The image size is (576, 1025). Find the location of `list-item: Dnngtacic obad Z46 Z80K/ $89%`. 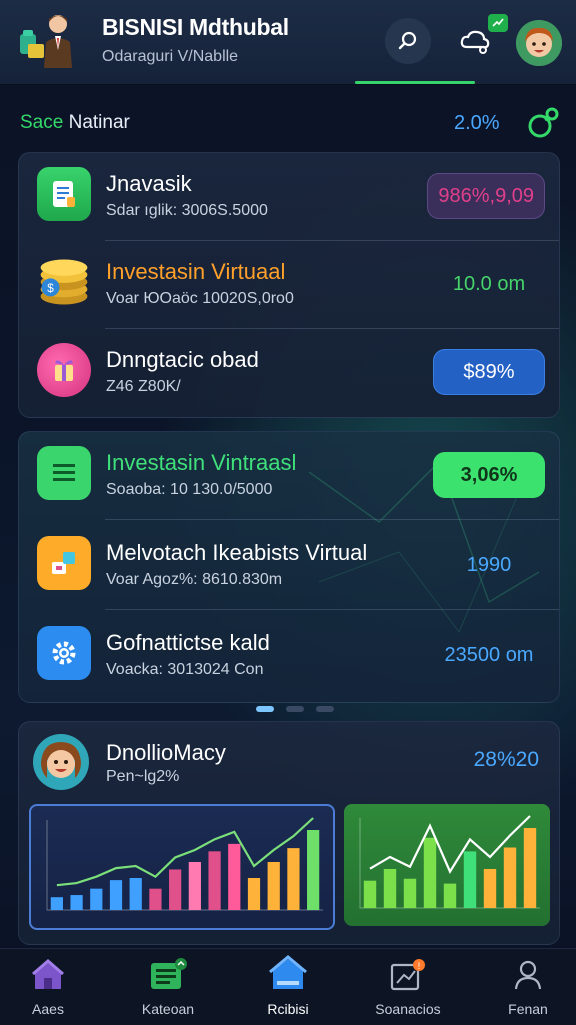

list-item: Dnngtacic obad Z46 Z80K/ $89% is located at coordinates (289, 373).